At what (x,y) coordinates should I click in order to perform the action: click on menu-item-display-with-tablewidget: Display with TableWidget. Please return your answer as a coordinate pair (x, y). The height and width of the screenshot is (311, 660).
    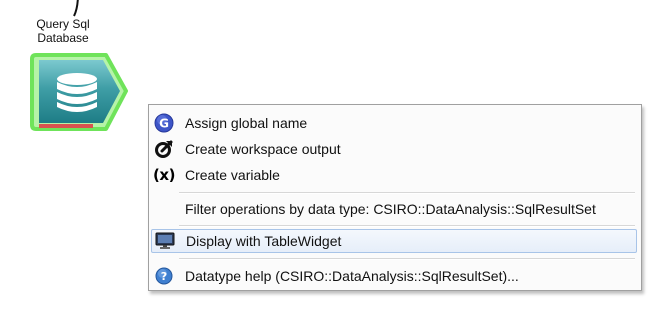
    Looking at the image, I should click on (394, 241).